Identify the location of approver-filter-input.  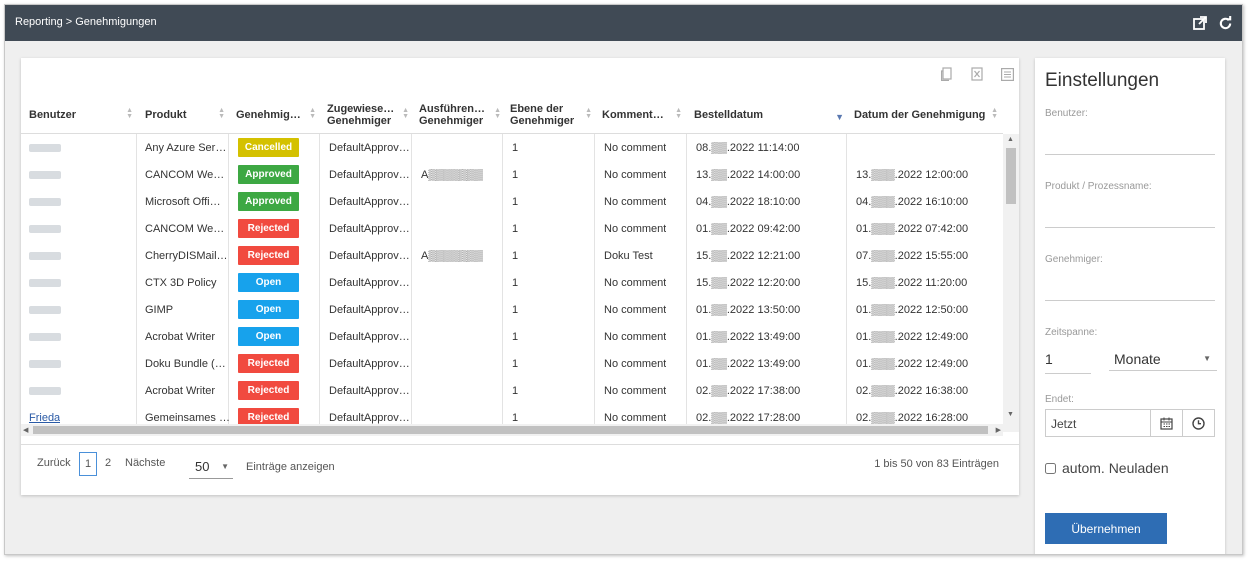
(1130, 300).